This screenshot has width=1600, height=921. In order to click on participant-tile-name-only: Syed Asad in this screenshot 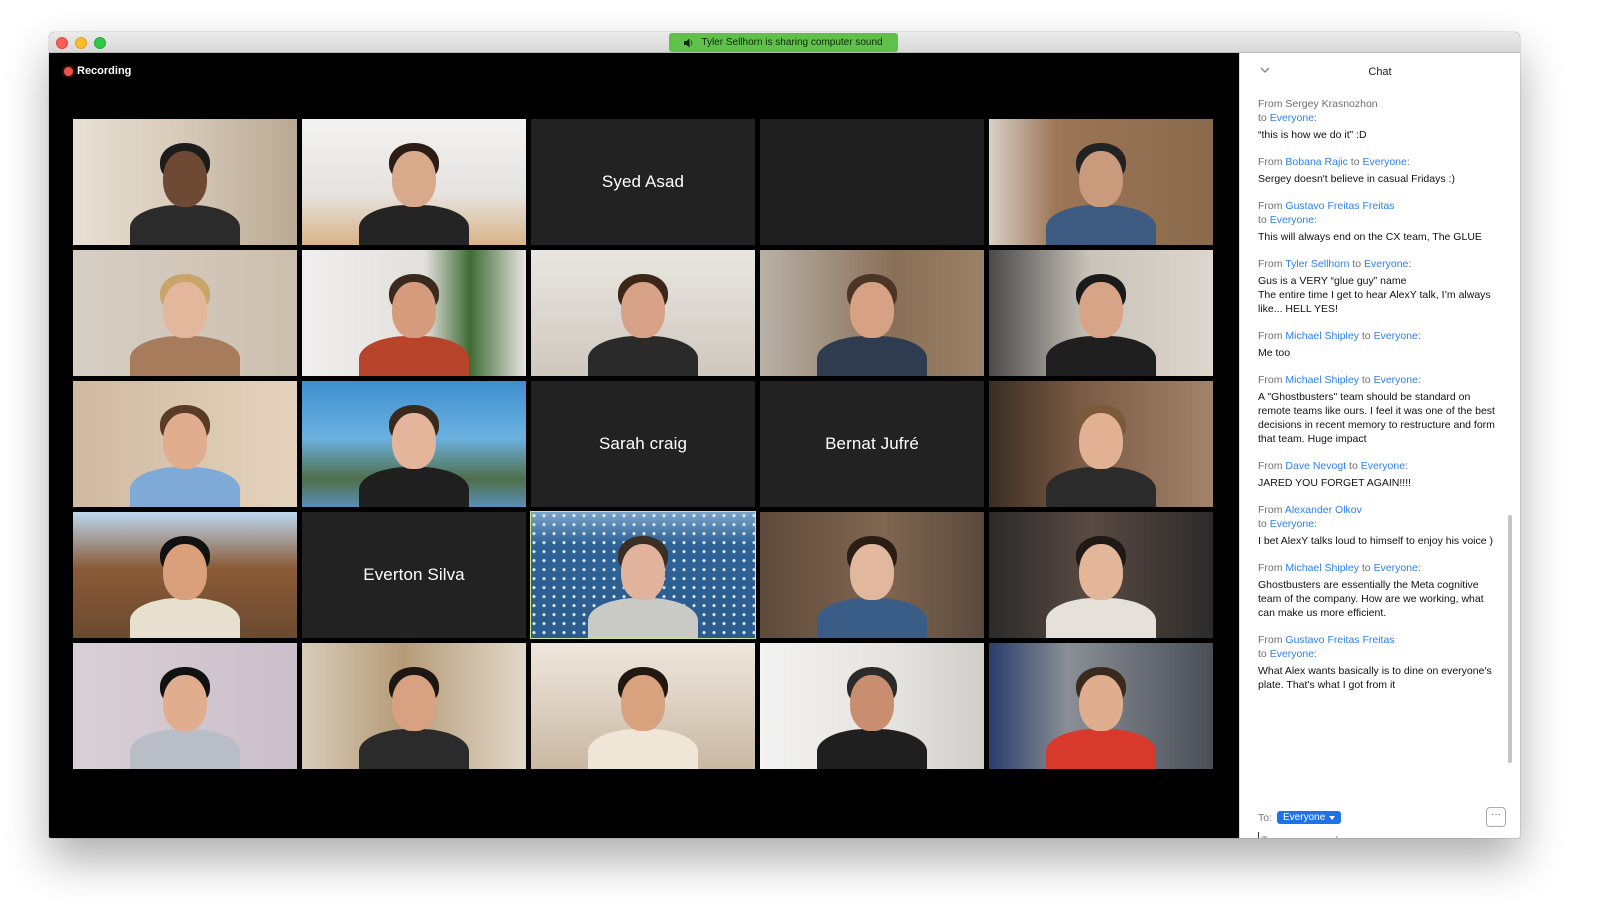, I will do `click(643, 182)`.